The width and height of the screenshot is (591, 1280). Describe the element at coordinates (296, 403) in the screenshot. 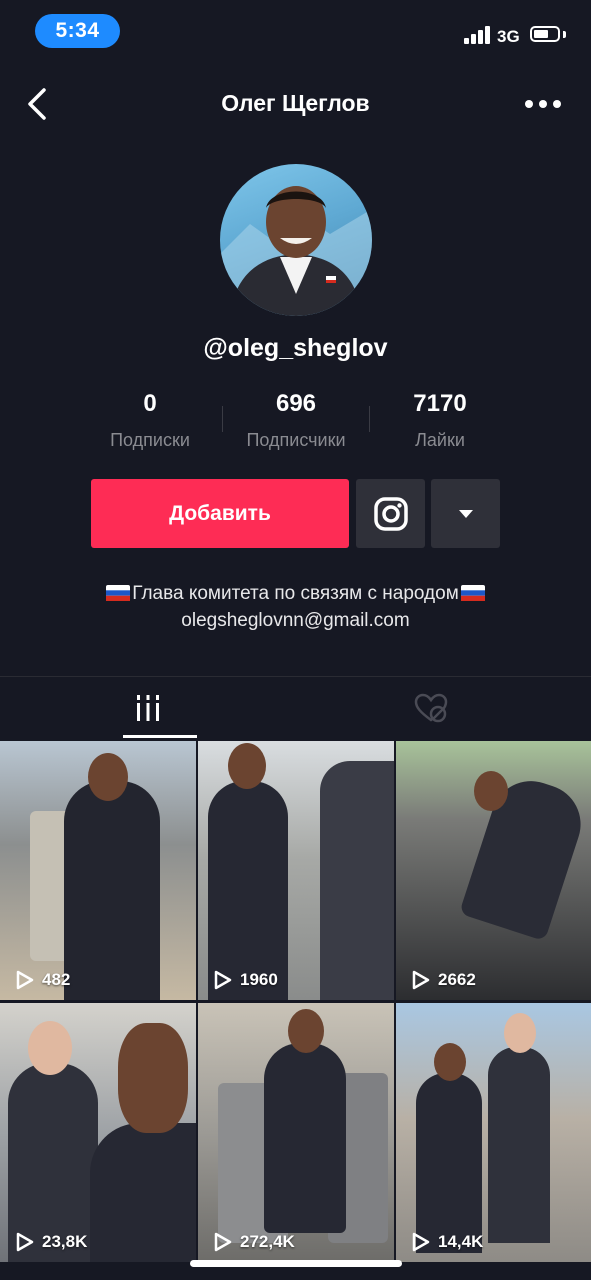

I see `stat-value: 696` at that location.